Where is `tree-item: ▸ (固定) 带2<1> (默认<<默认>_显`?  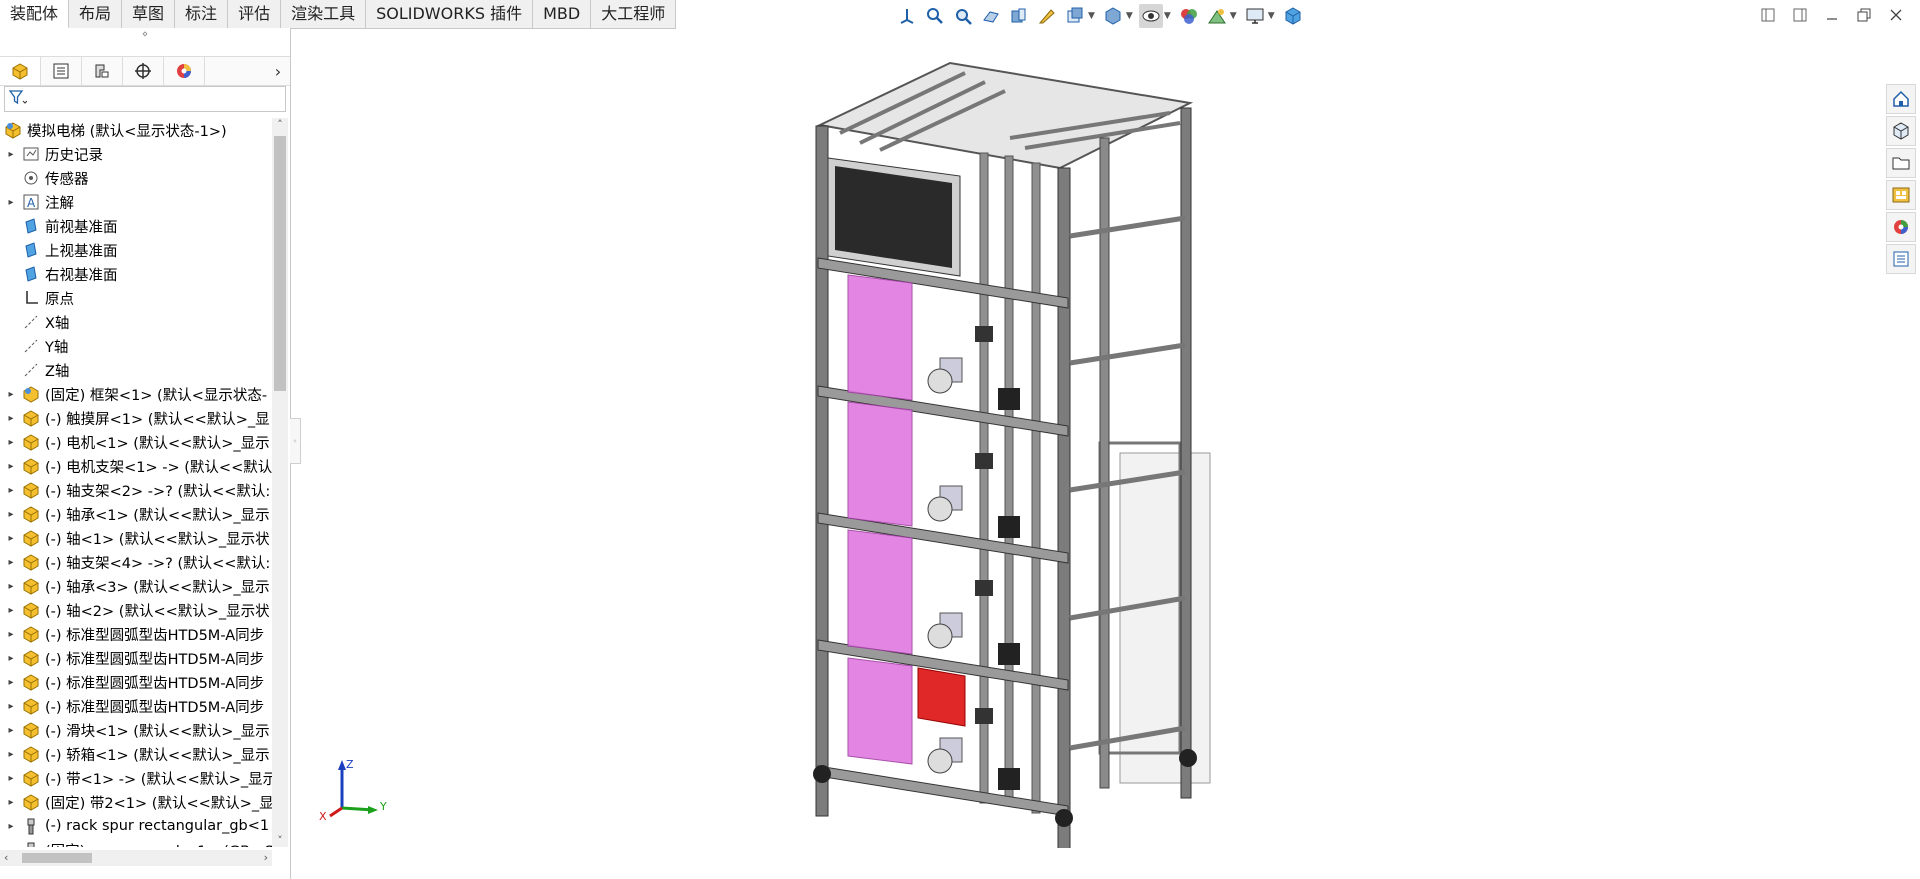 tree-item: ▸ (固定) 带2<1> (默认<<默认>_显 is located at coordinates (136, 802).